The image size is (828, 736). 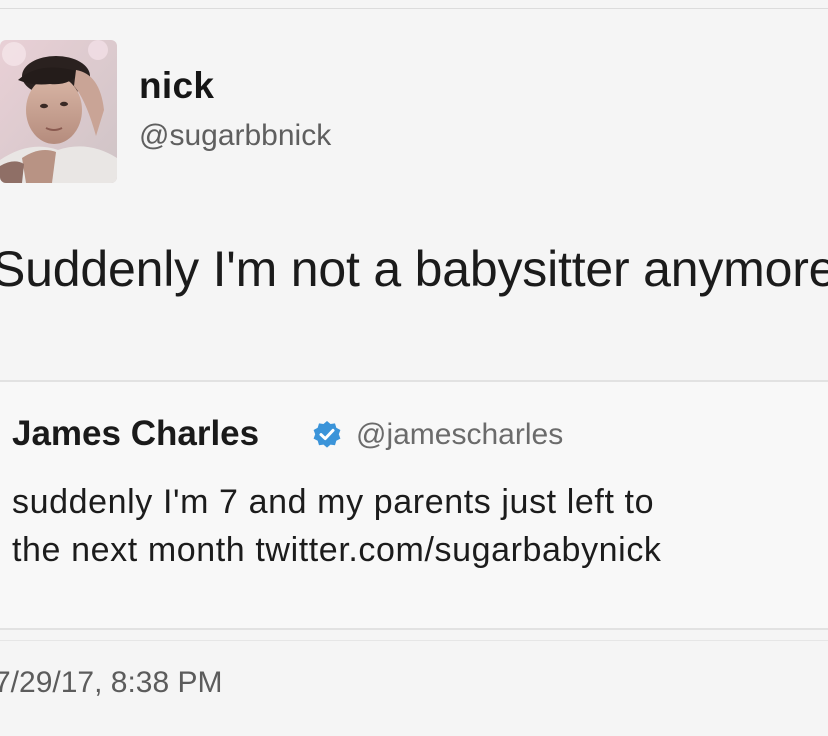 I want to click on tweet-timestamp: 7/29/17, 8:38 PM, so click(x=111, y=683).